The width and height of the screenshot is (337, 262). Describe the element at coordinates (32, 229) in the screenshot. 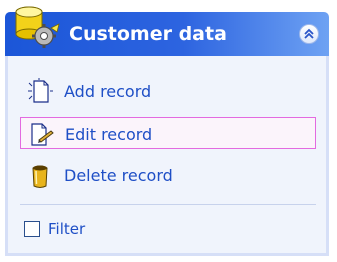

I see `filter-checkbox` at that location.